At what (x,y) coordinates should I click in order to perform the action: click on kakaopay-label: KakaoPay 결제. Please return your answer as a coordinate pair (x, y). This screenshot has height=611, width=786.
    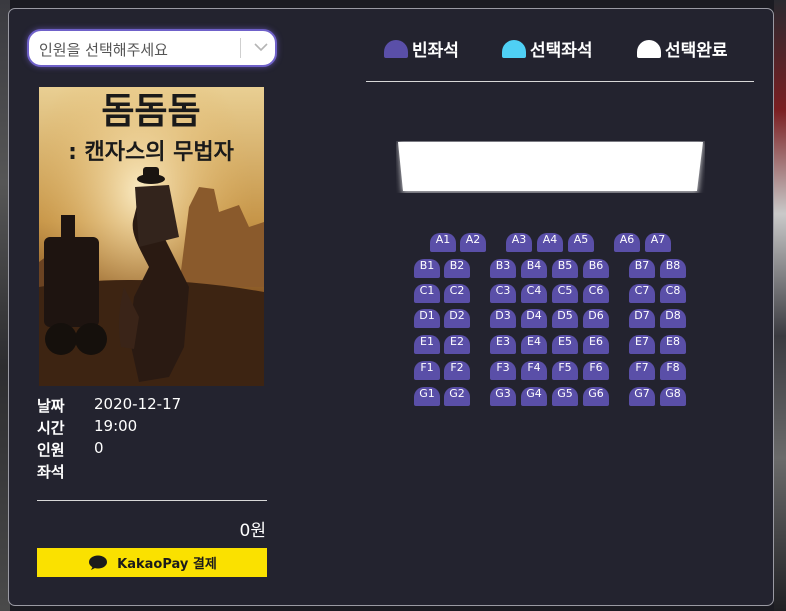
    Looking at the image, I should click on (167, 564).